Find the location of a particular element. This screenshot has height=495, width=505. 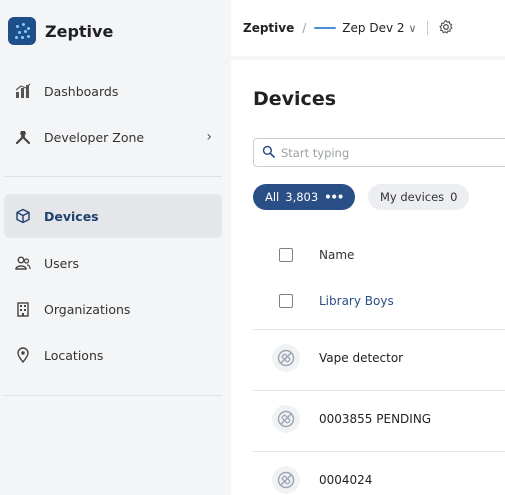

filter-all: All 3,803 ••• is located at coordinates (304, 197).